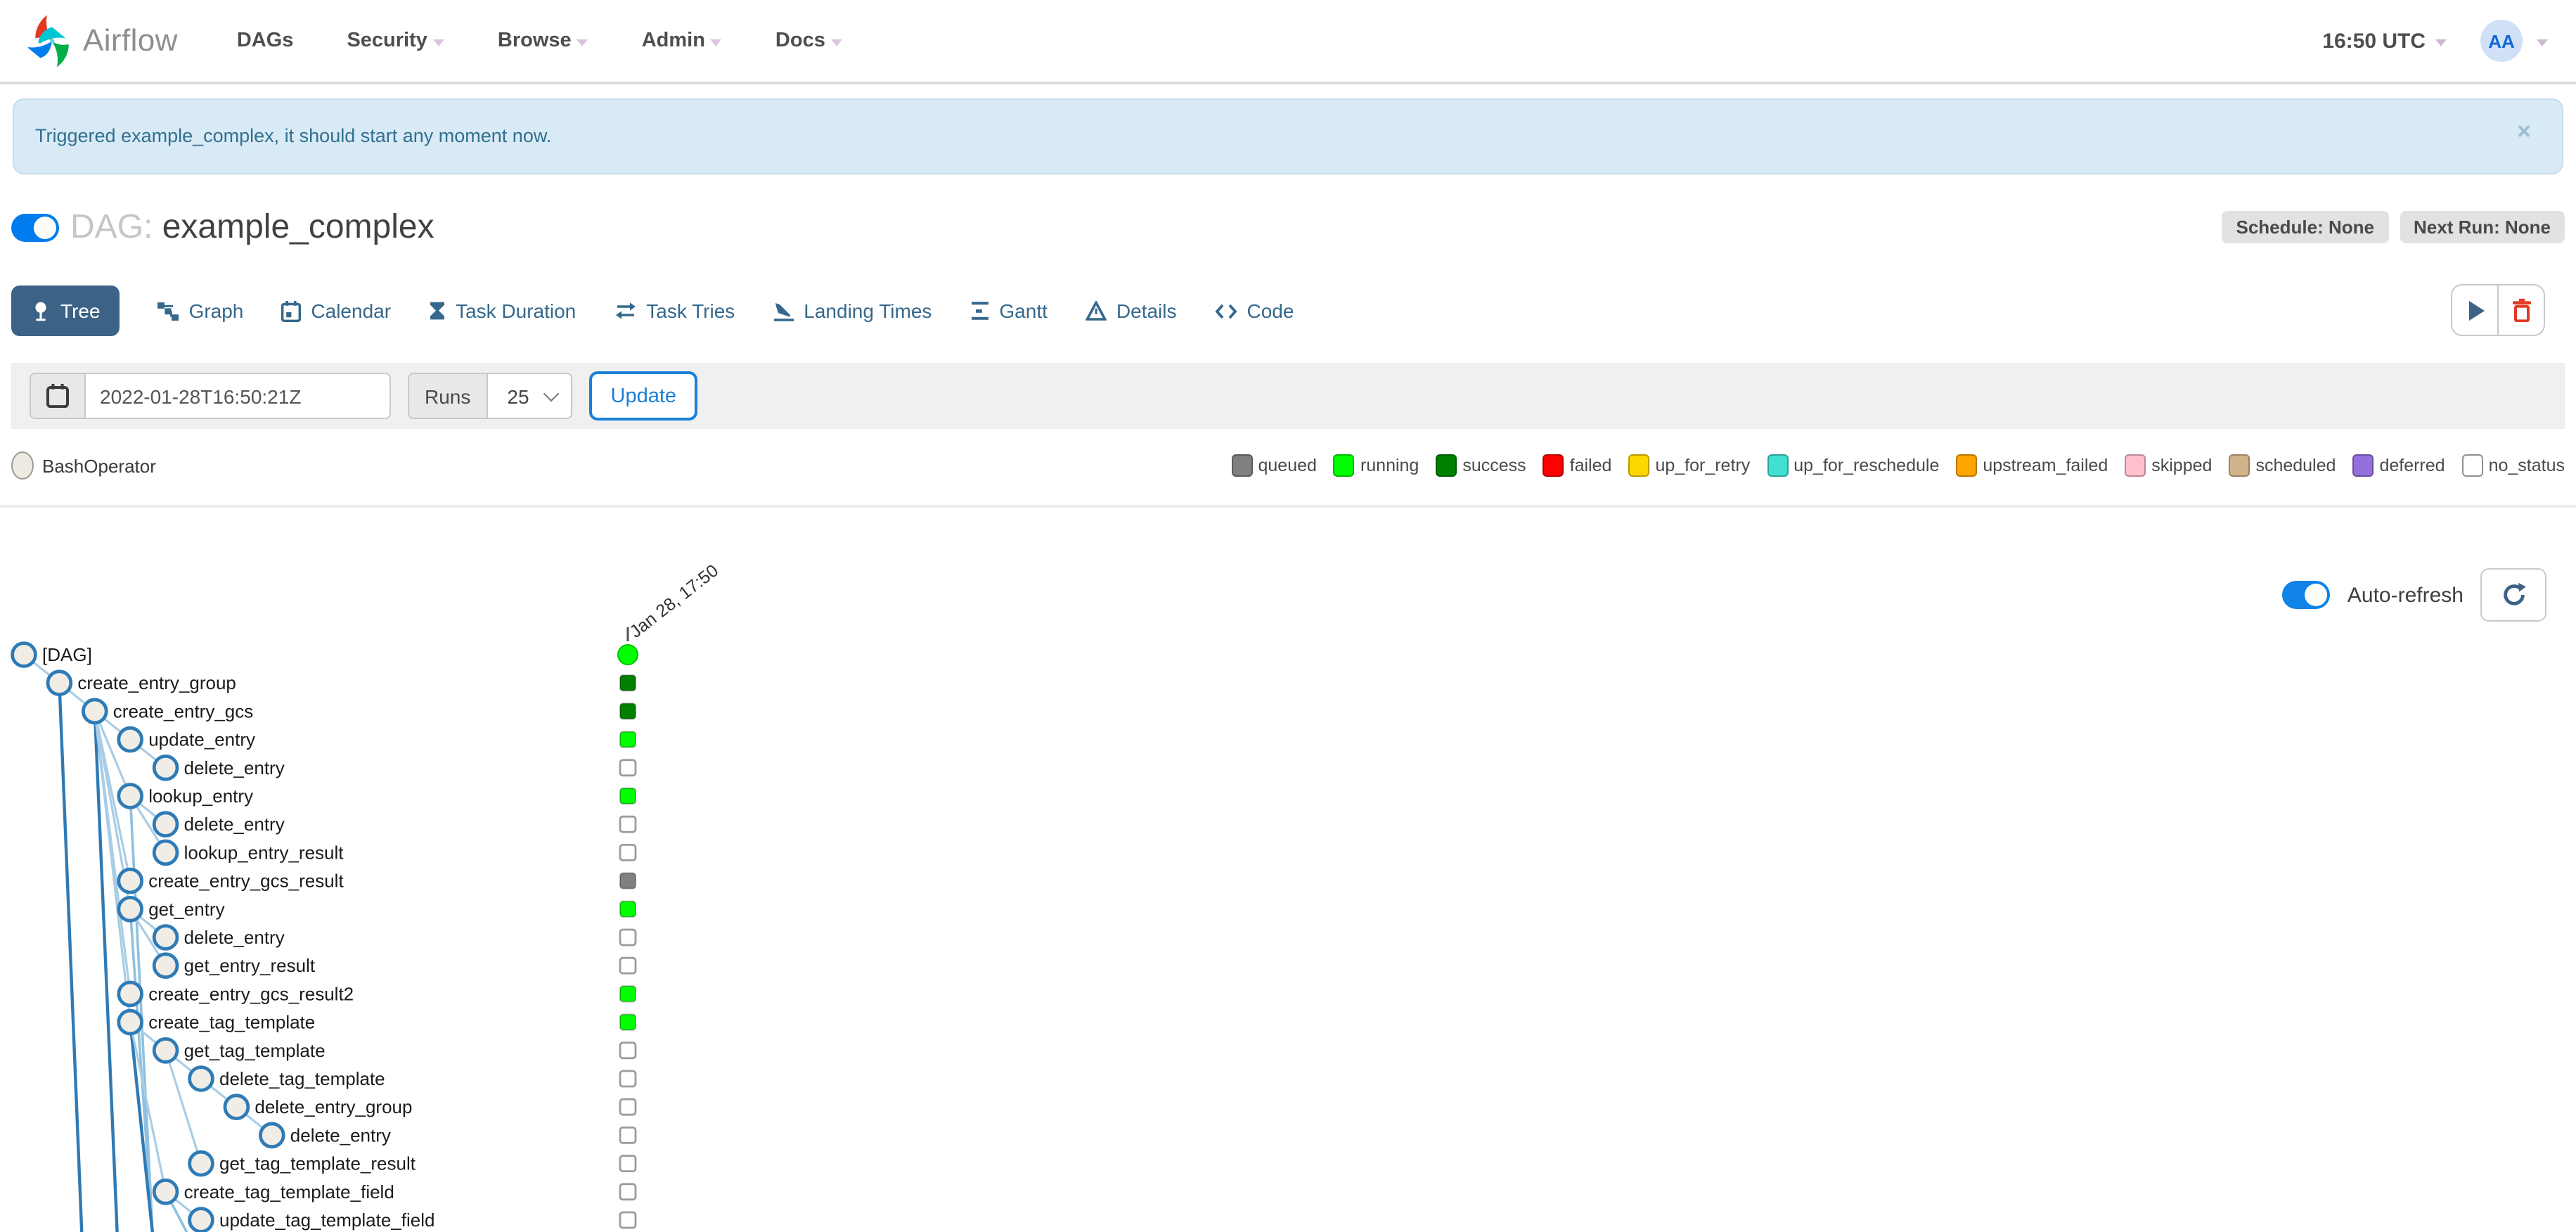  I want to click on legend-status-queued: queued, so click(1274, 465).